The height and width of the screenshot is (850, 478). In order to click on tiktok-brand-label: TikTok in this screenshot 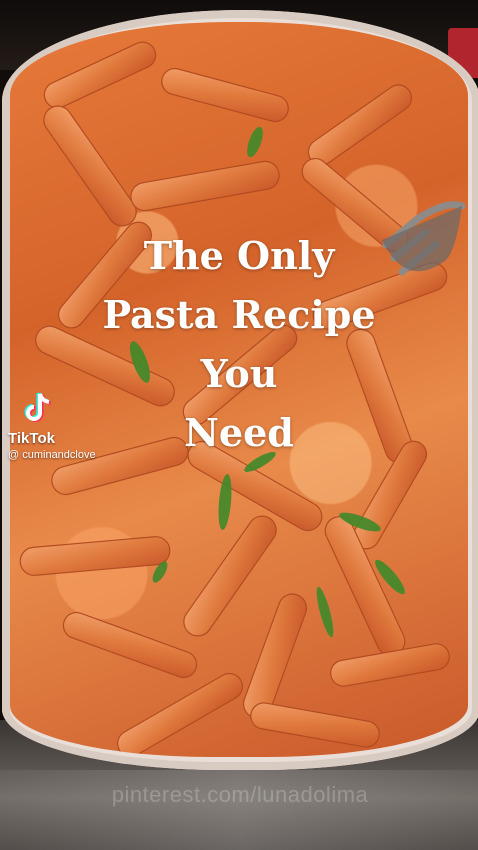, I will do `click(31, 438)`.